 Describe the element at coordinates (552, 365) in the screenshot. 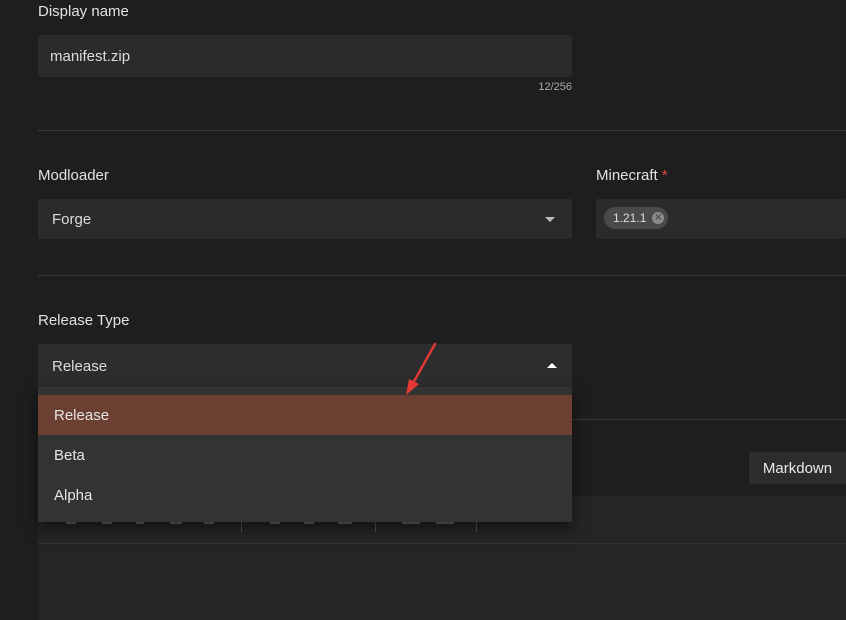

I see `chevron-up-icon` at that location.